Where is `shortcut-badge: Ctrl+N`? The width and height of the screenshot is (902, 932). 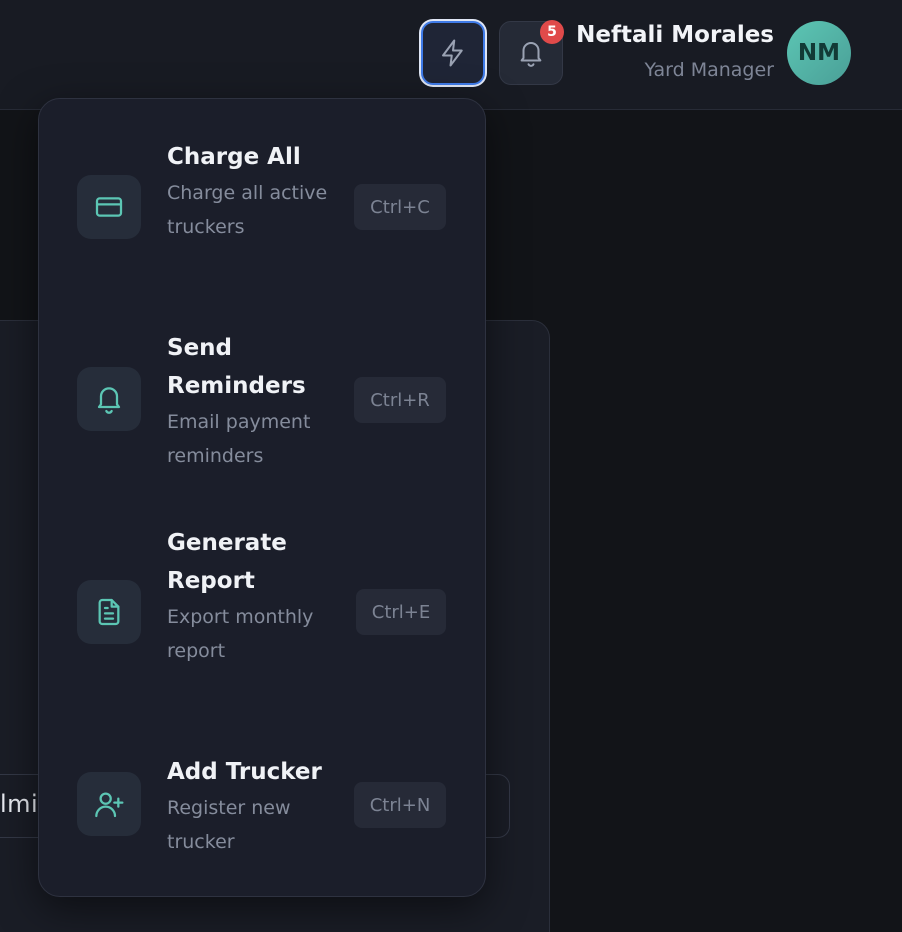 shortcut-badge: Ctrl+N is located at coordinates (400, 805).